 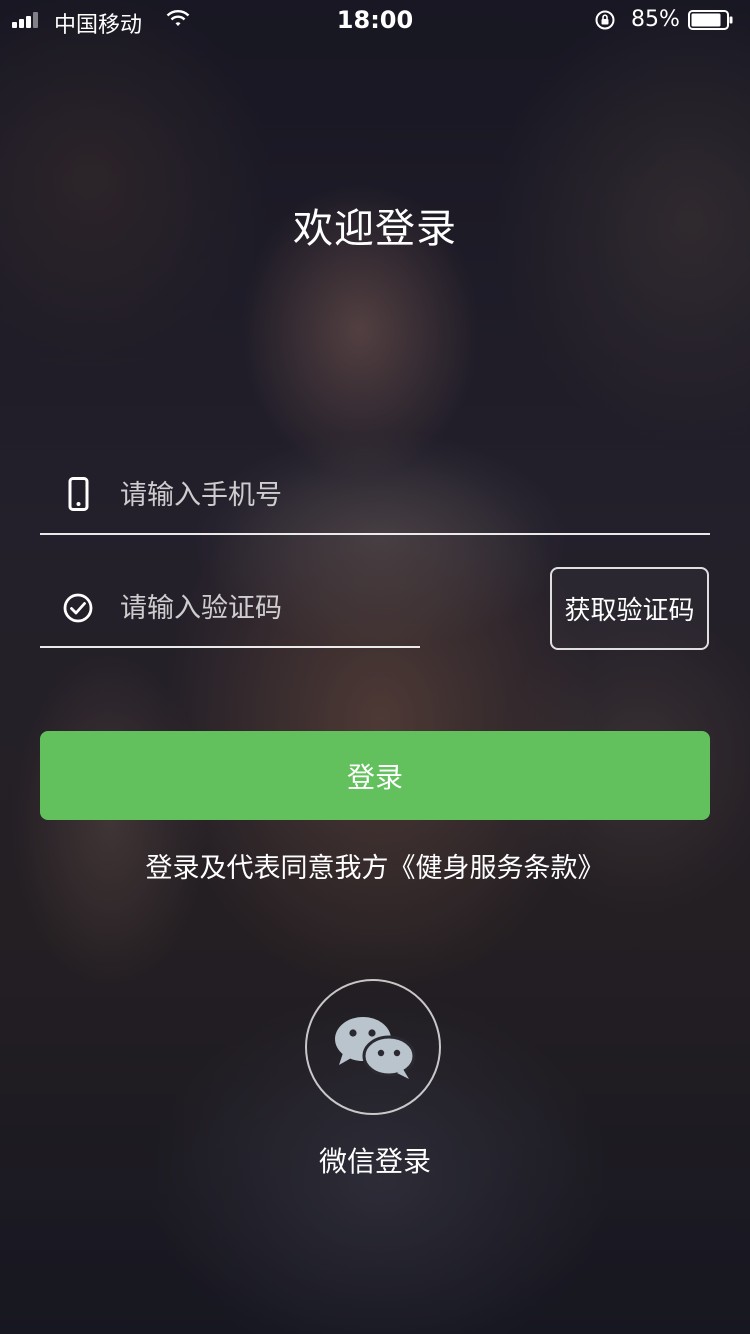 What do you see at coordinates (375, 1048) in the screenshot?
I see `wechat-icon` at bounding box center [375, 1048].